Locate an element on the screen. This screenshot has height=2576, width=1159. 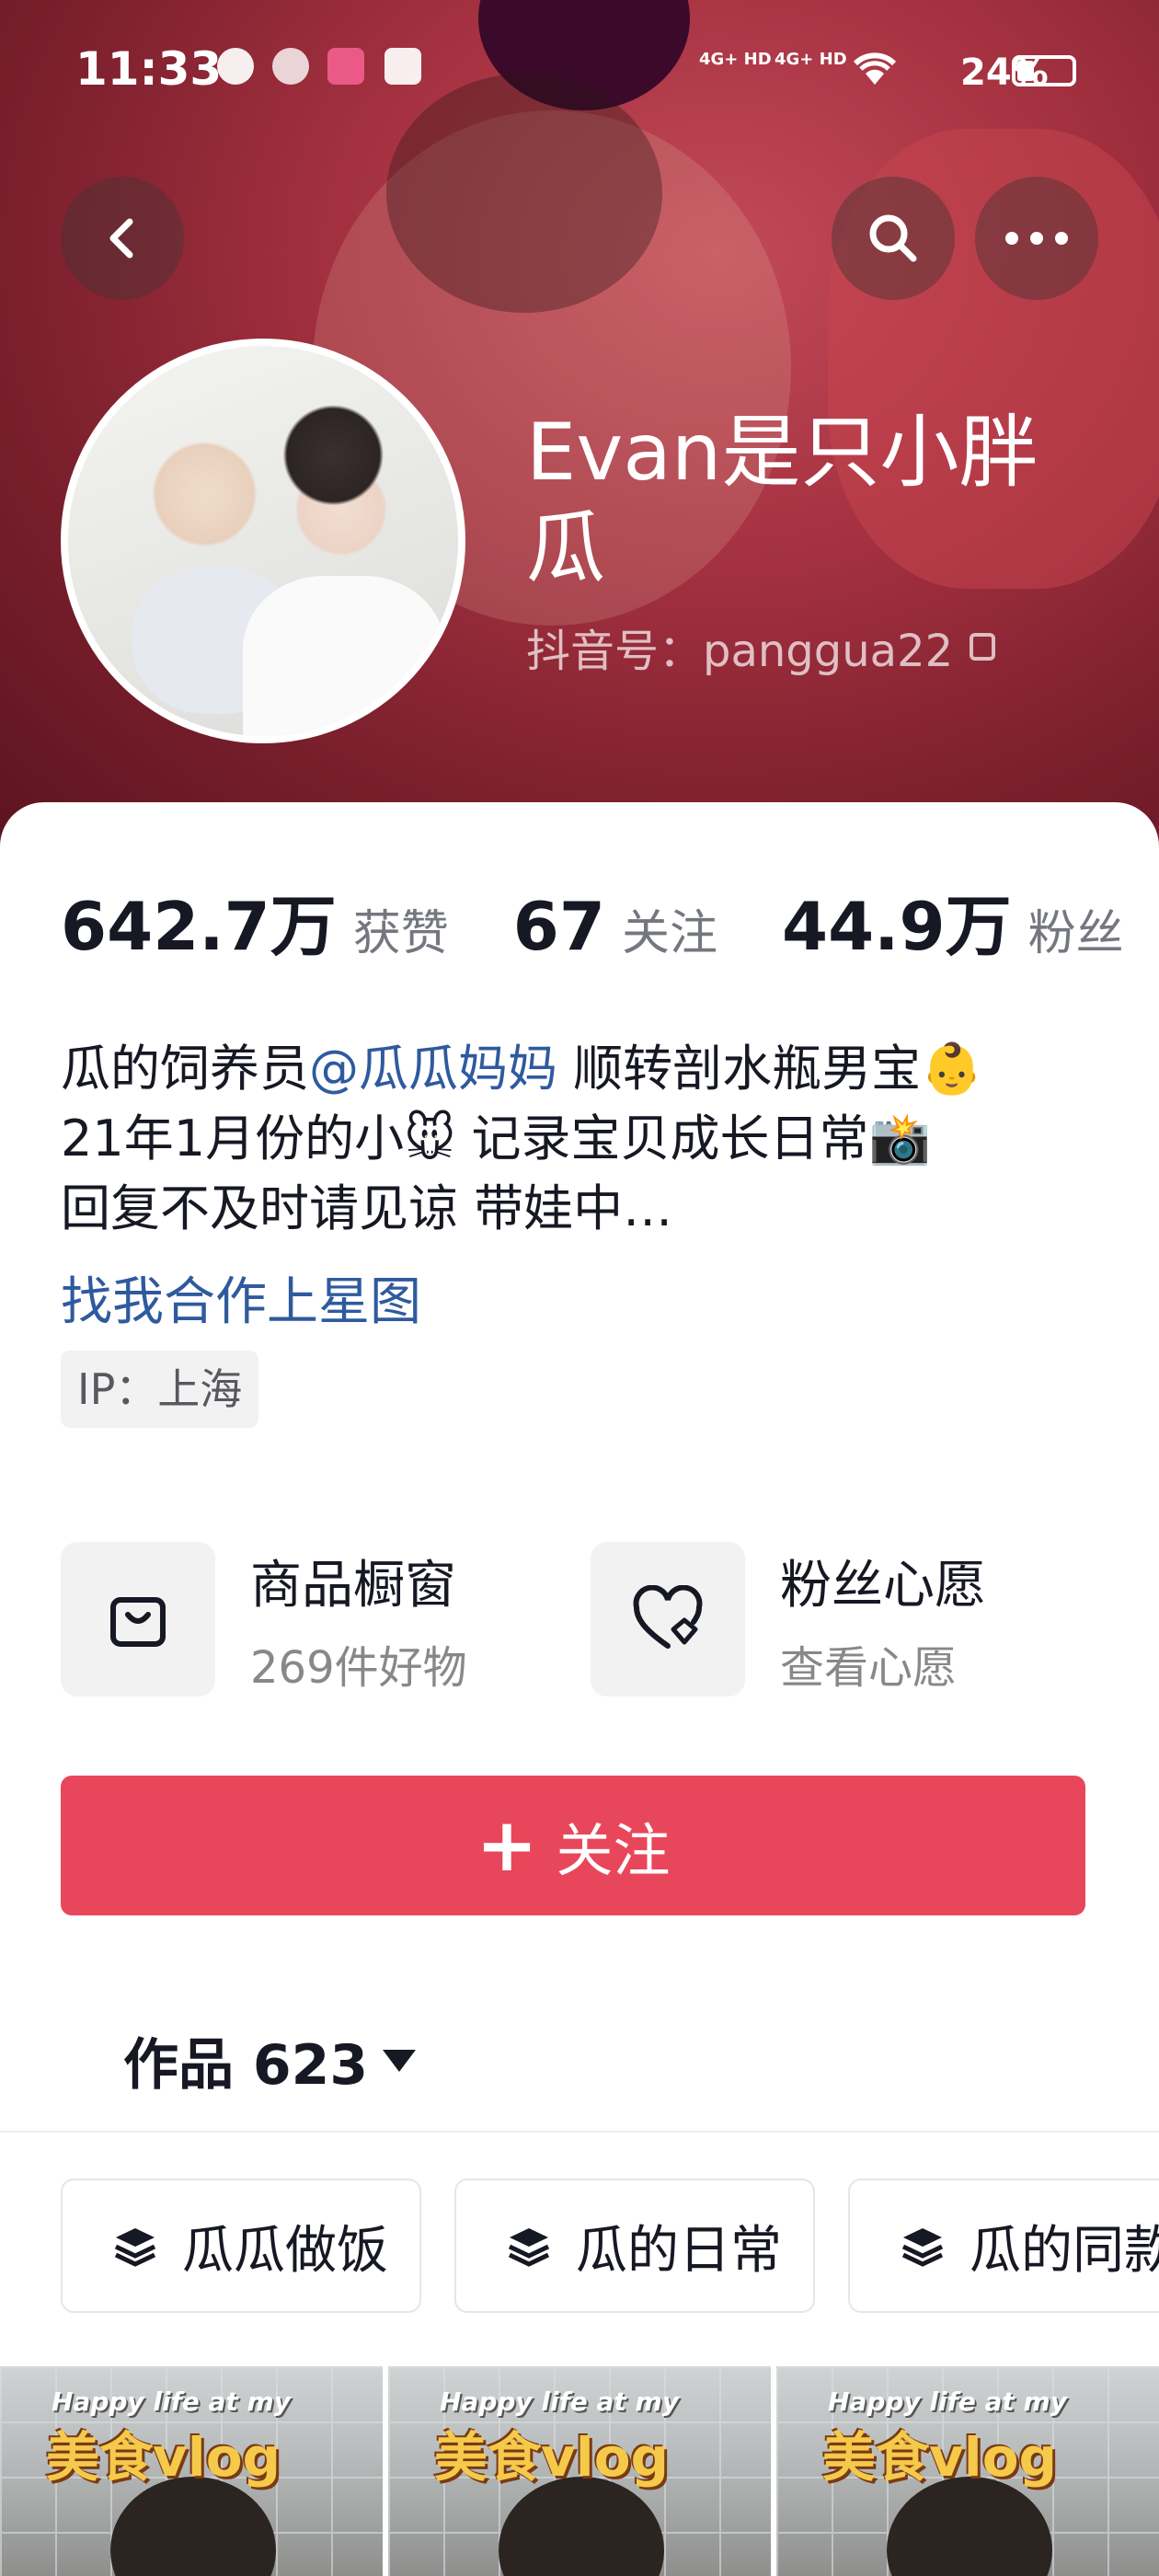
app-notification-icon is located at coordinates (402, 66).